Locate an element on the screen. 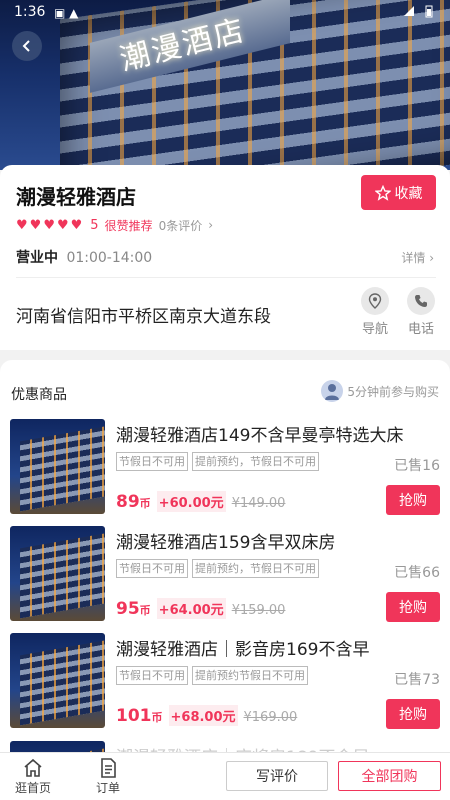  back-button is located at coordinates (27, 46).